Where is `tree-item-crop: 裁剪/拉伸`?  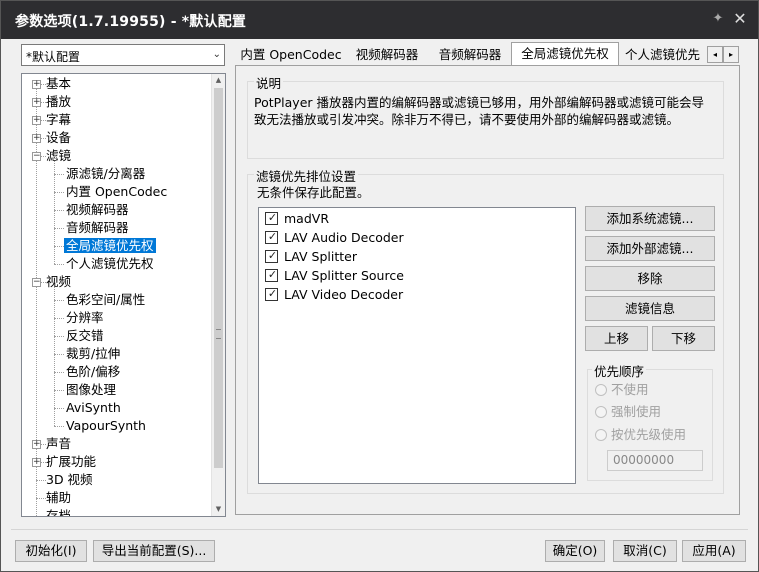
tree-item-crop: 裁剪/拉伸 is located at coordinates (93, 354).